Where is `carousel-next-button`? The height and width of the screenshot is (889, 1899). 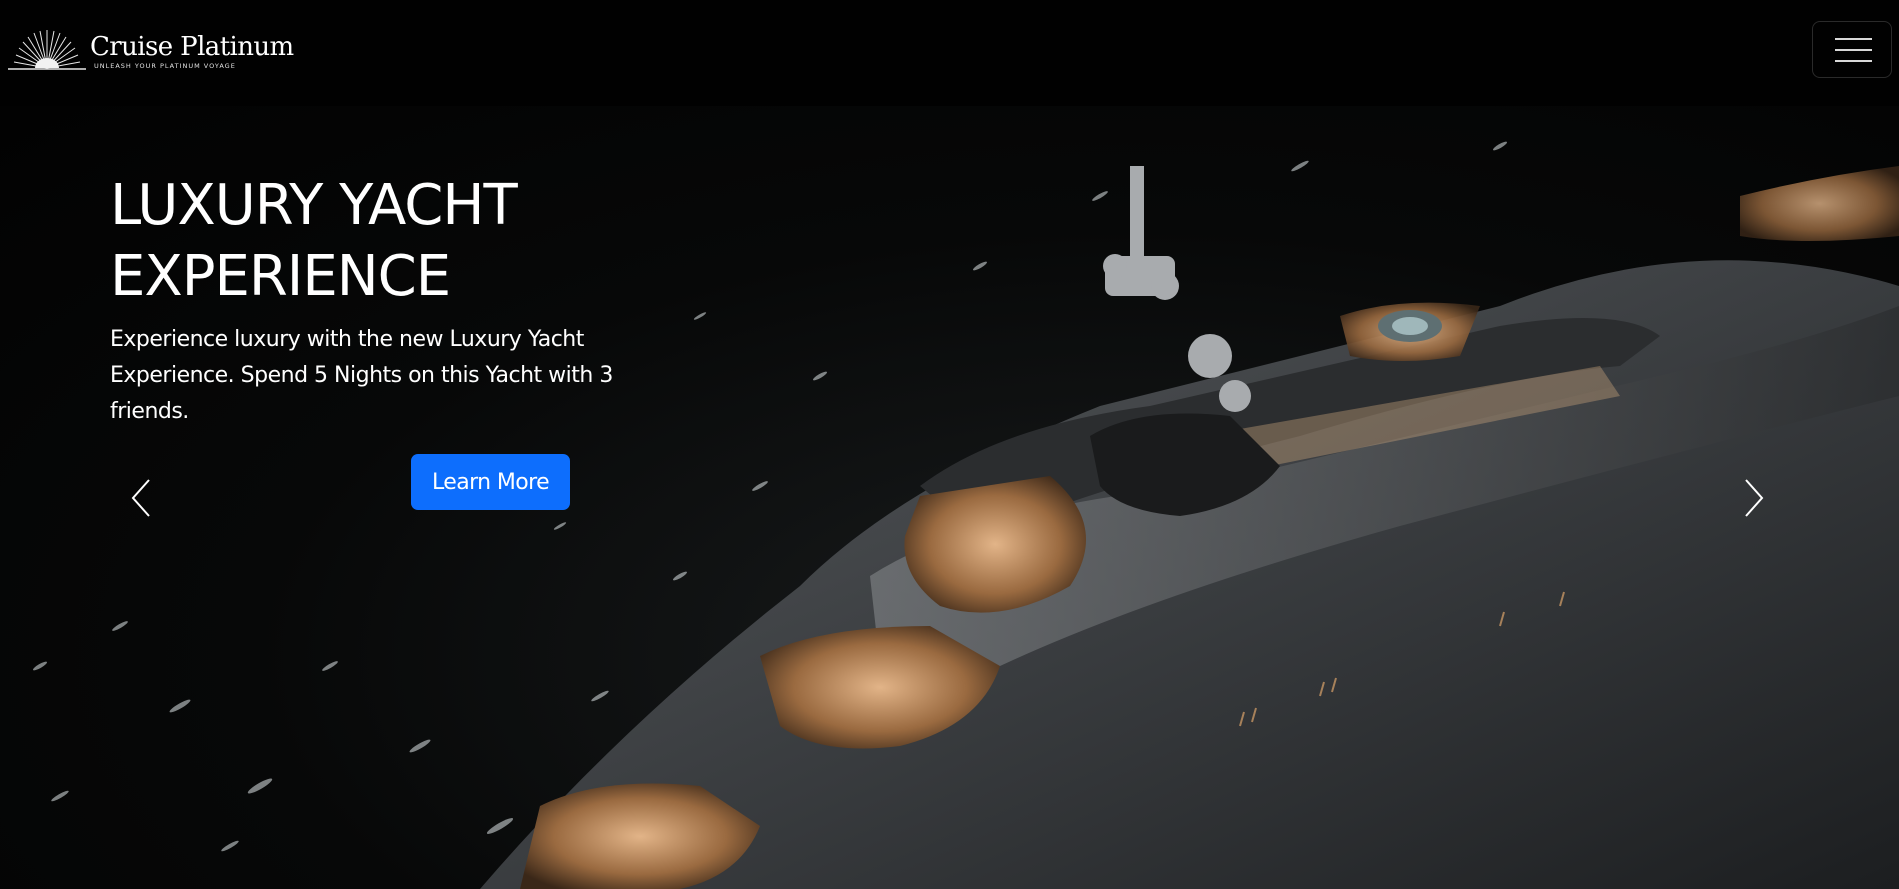
carousel-next-button is located at coordinates (1753, 498).